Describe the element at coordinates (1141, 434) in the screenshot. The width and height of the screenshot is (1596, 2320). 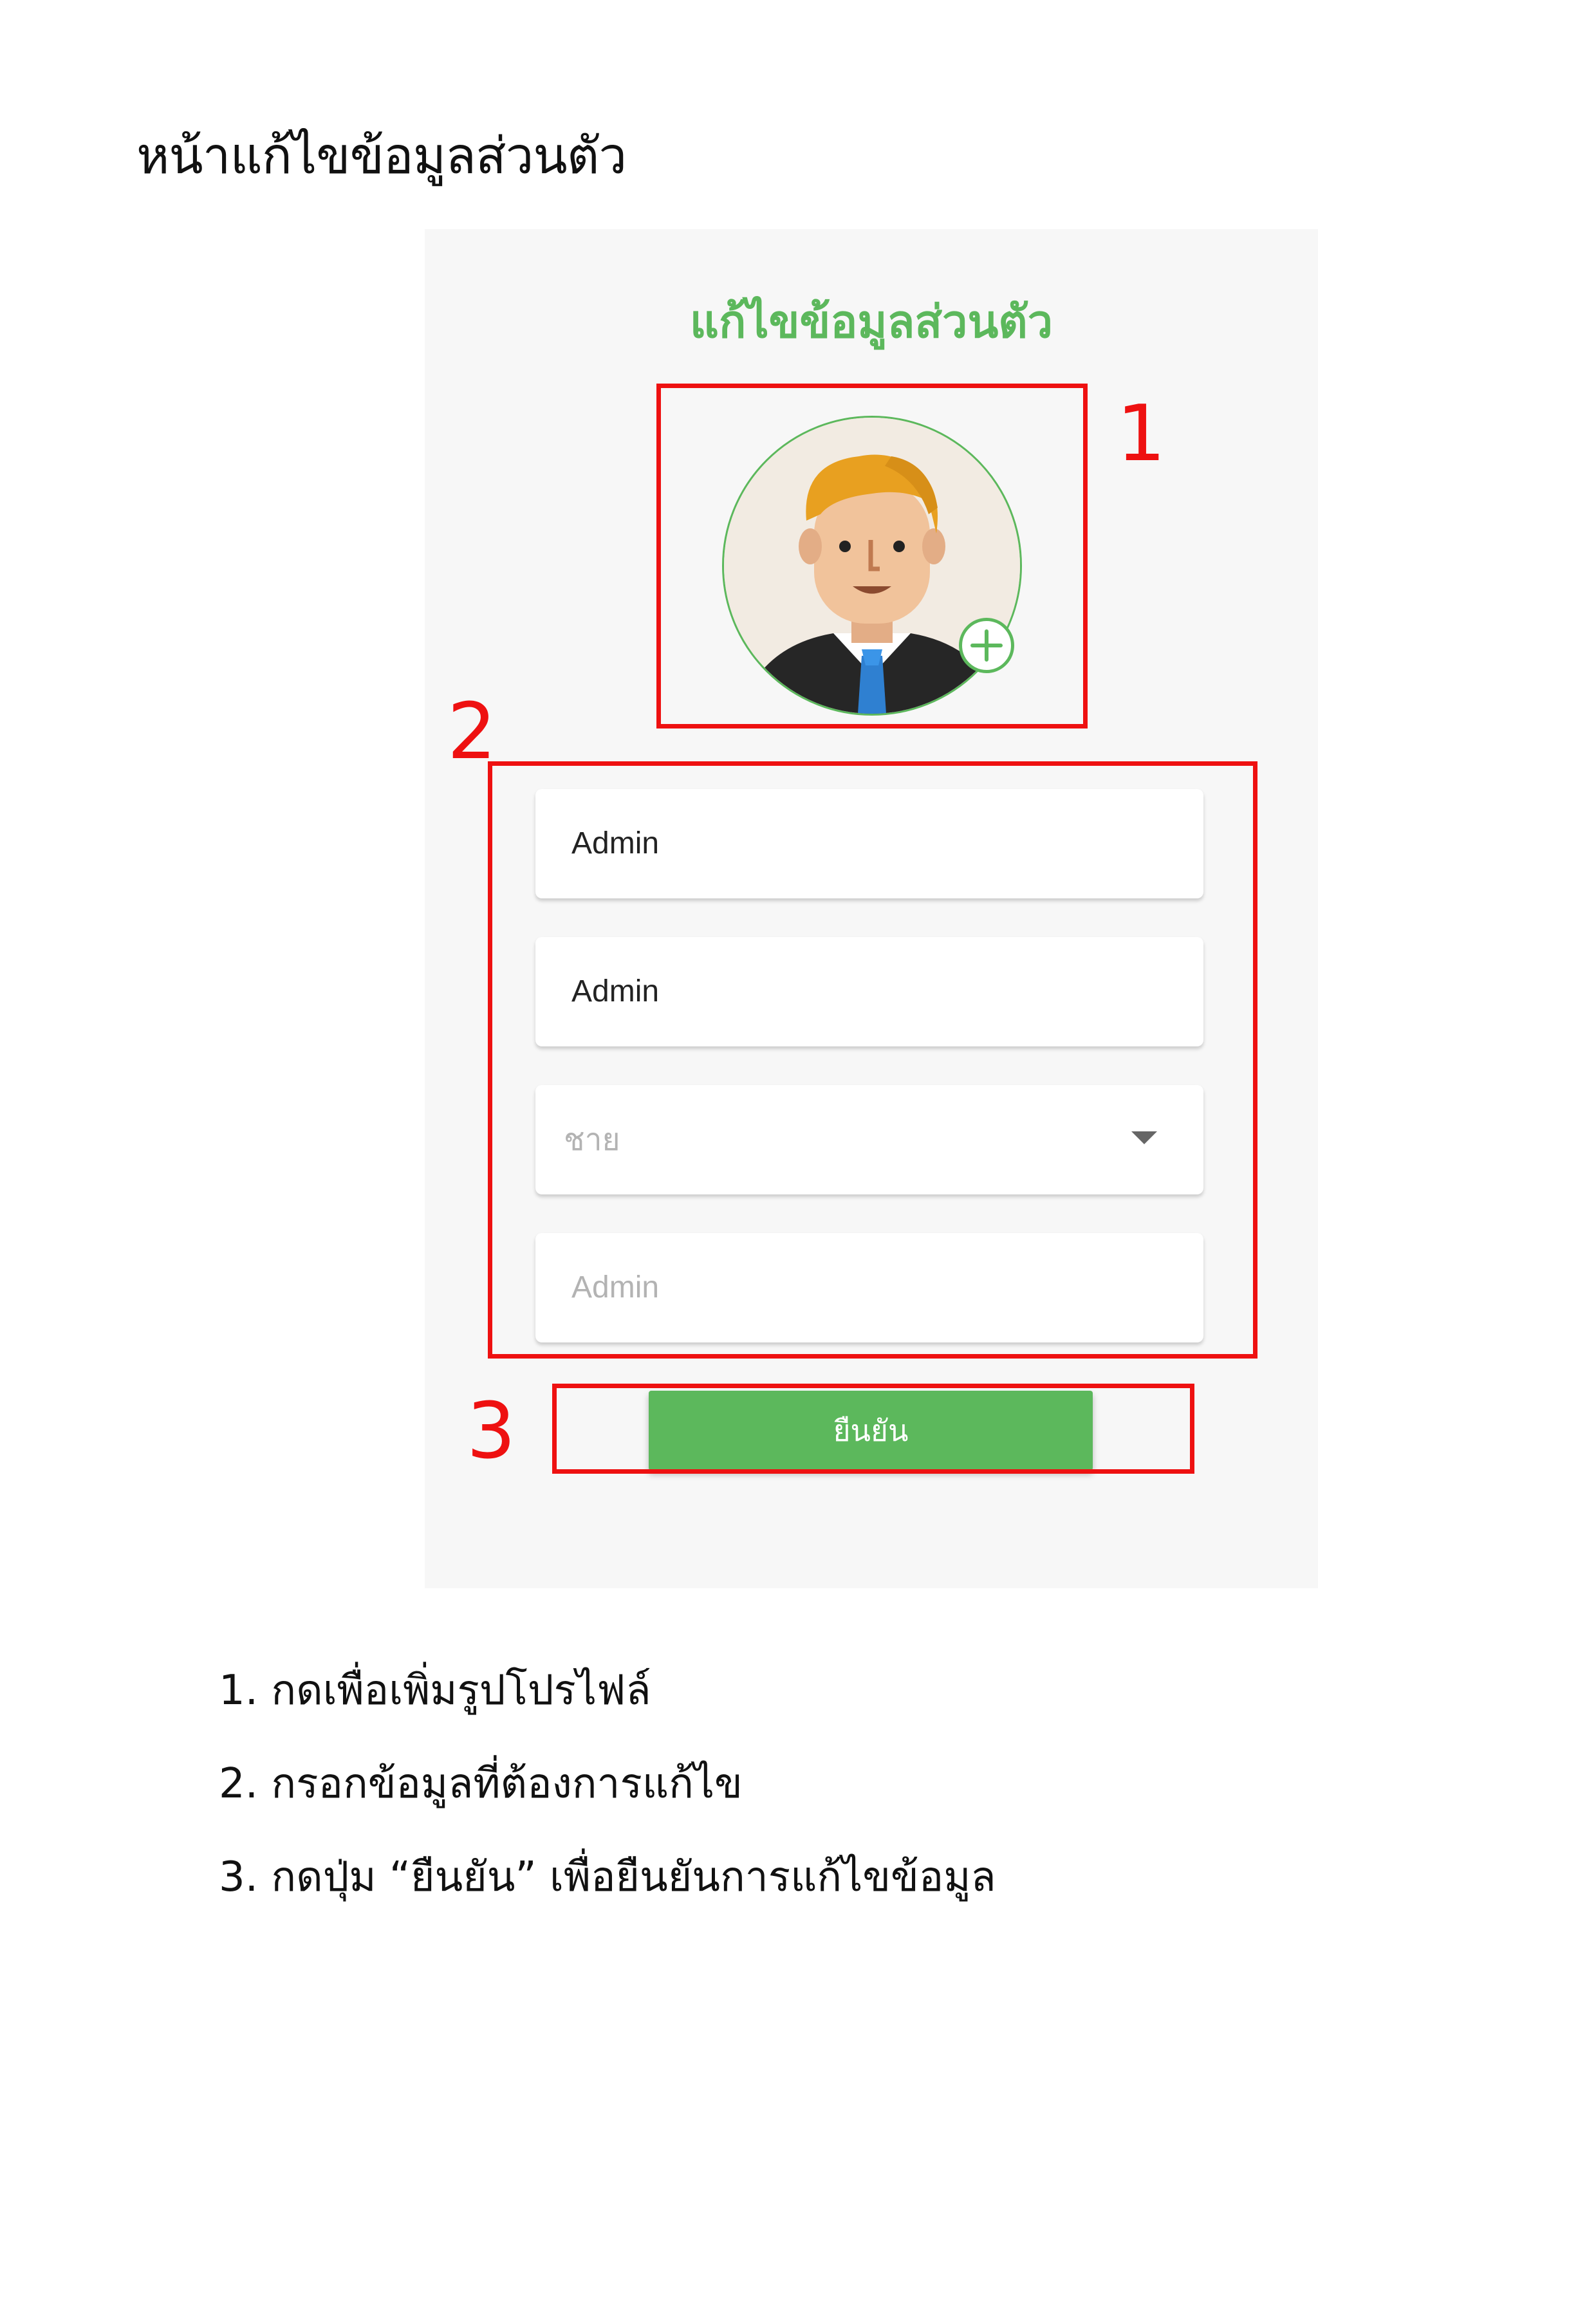
I see `marker-1: 1` at that location.